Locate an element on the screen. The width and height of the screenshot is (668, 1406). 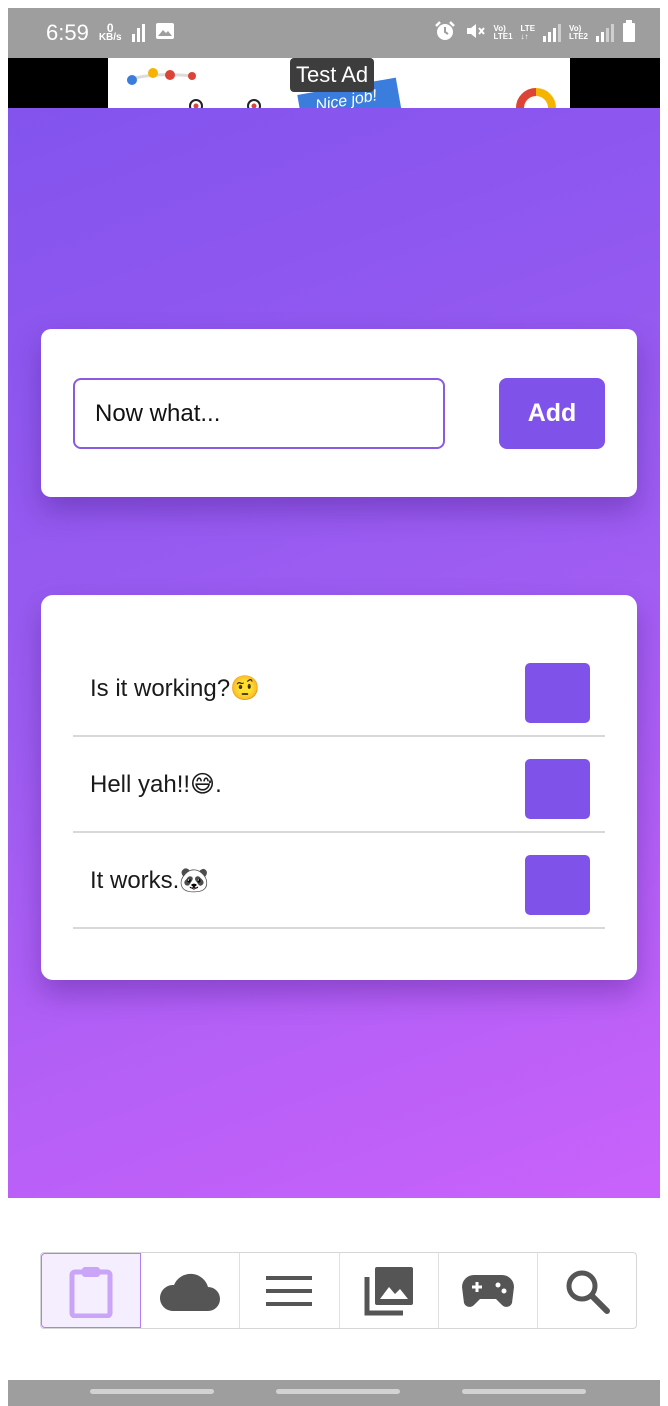
battery-icon is located at coordinates (629, 33).